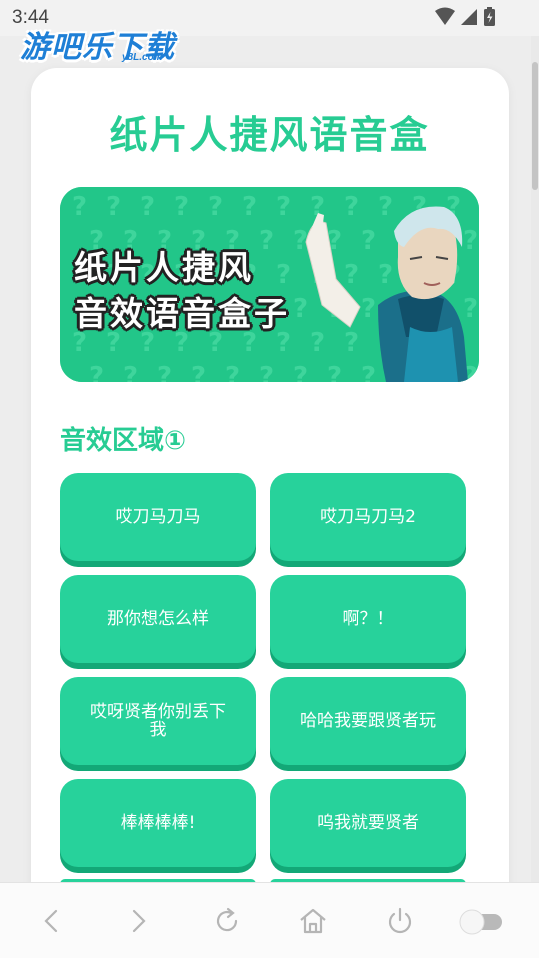 The height and width of the screenshot is (958, 539). What do you see at coordinates (368, 721) in the screenshot?
I see `sound-button: 哈哈我要跟贤者玩` at bounding box center [368, 721].